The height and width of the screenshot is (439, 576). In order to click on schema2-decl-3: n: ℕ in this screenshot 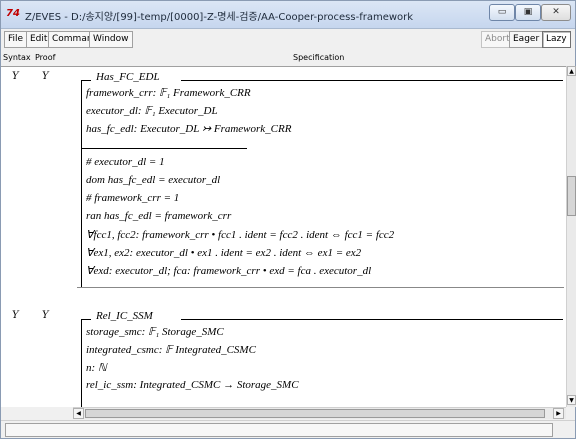, I will do `click(96, 368)`.